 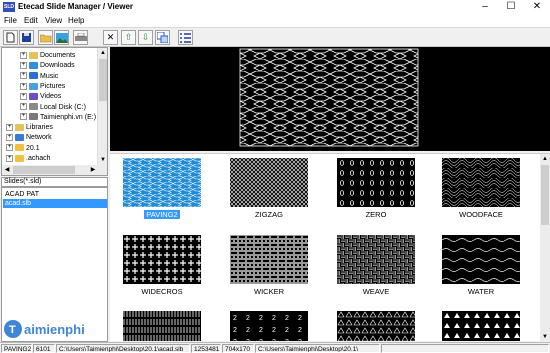 What do you see at coordinates (275, 37) in the screenshot?
I see `toolbar: ✕ ⇧ ⇩` at bounding box center [275, 37].